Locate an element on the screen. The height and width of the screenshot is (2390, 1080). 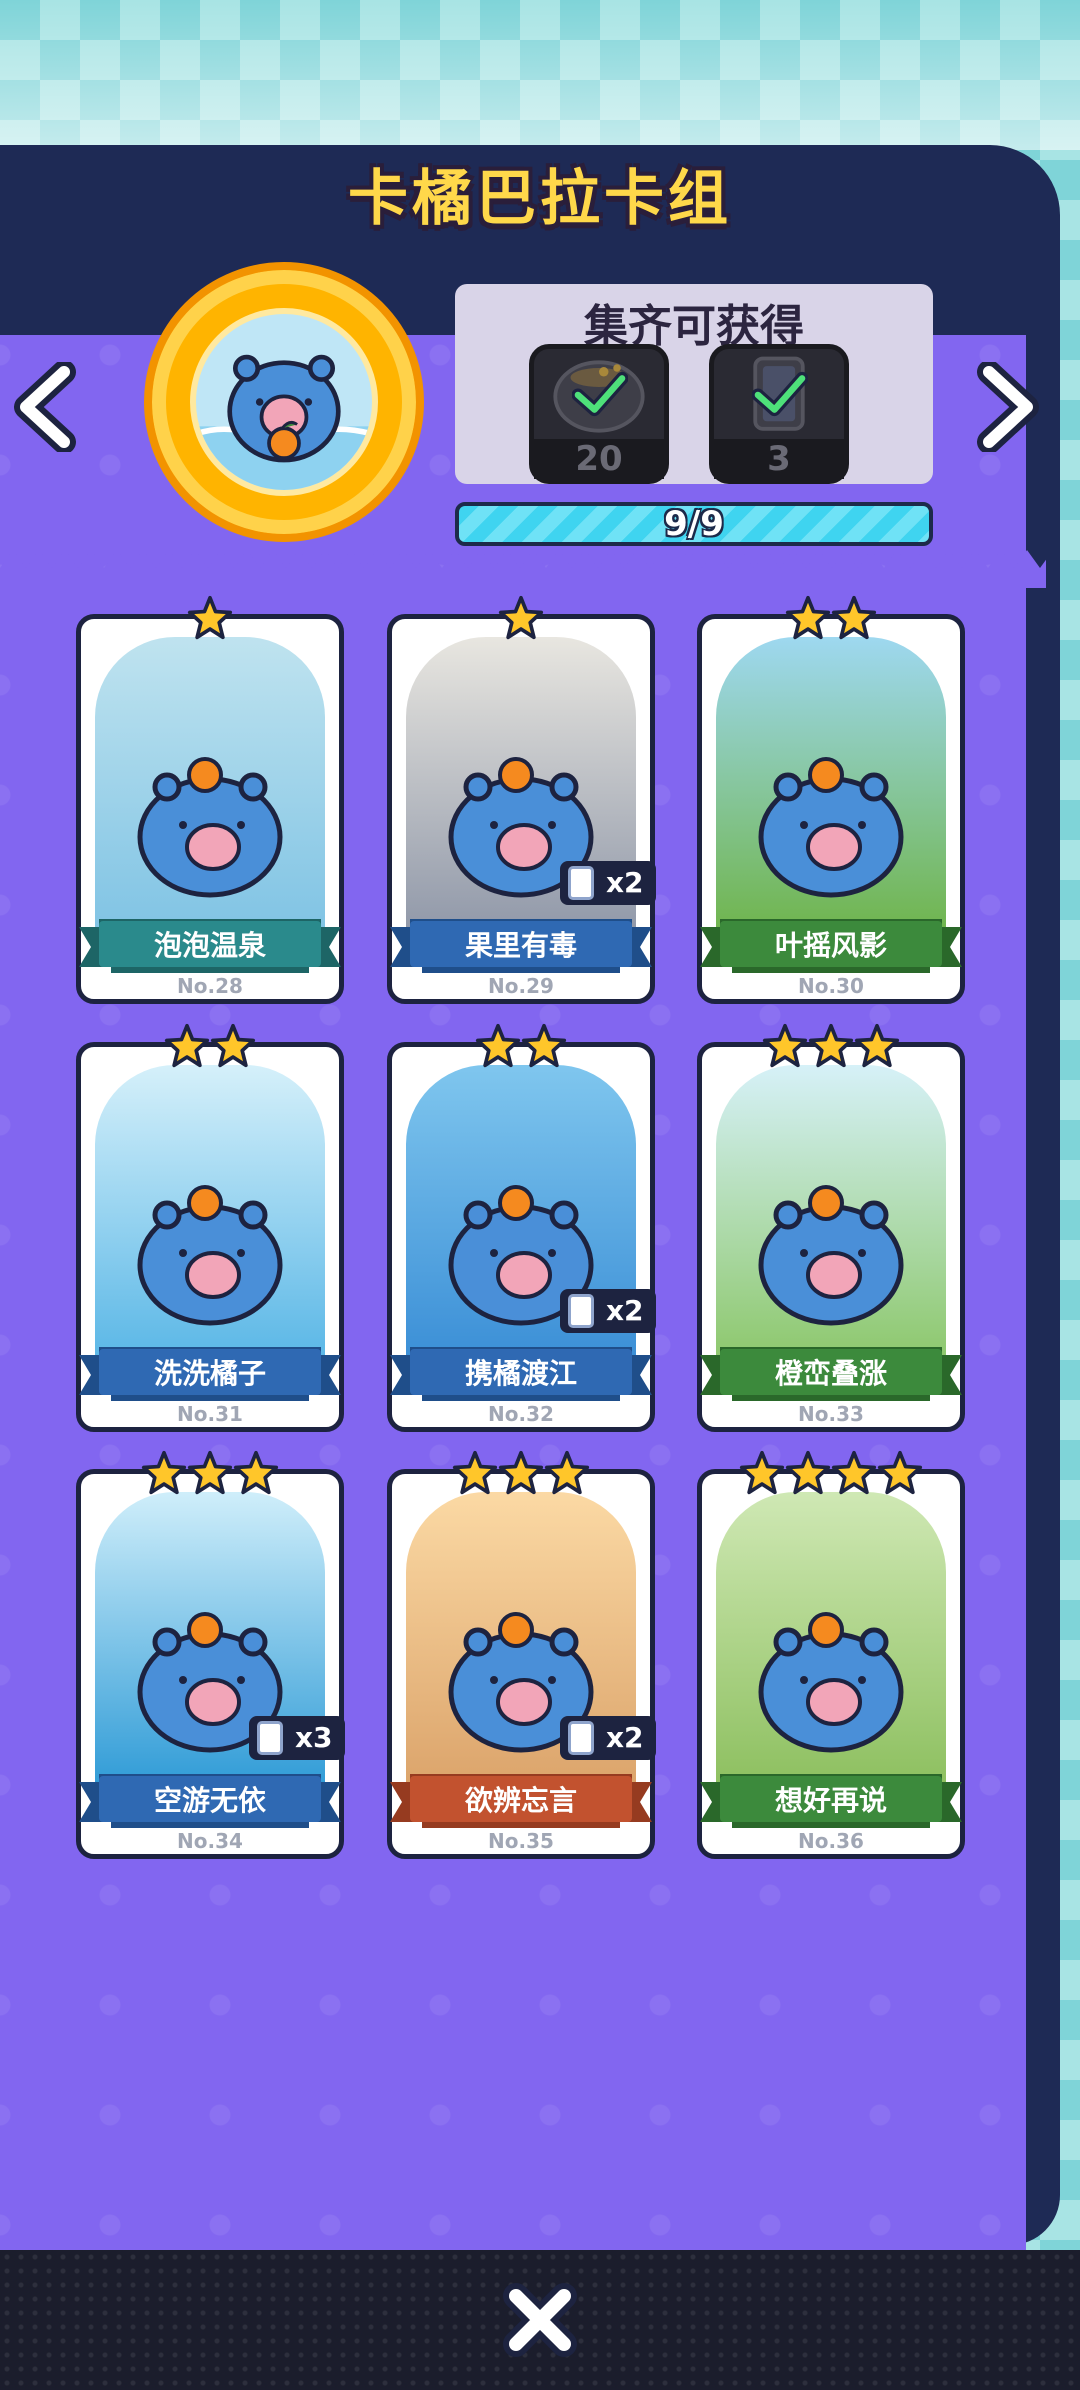
collection-card: 叶摇风影 No.30 is located at coordinates (831, 799).